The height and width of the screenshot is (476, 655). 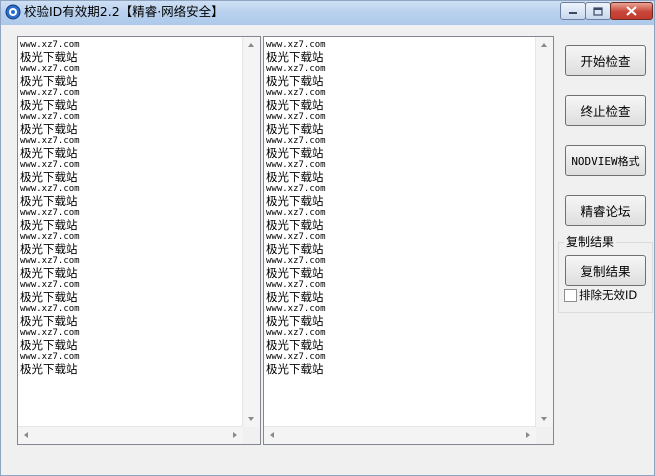 What do you see at coordinates (590, 242) in the screenshot?
I see `copy-result-group-title: 复制结果` at bounding box center [590, 242].